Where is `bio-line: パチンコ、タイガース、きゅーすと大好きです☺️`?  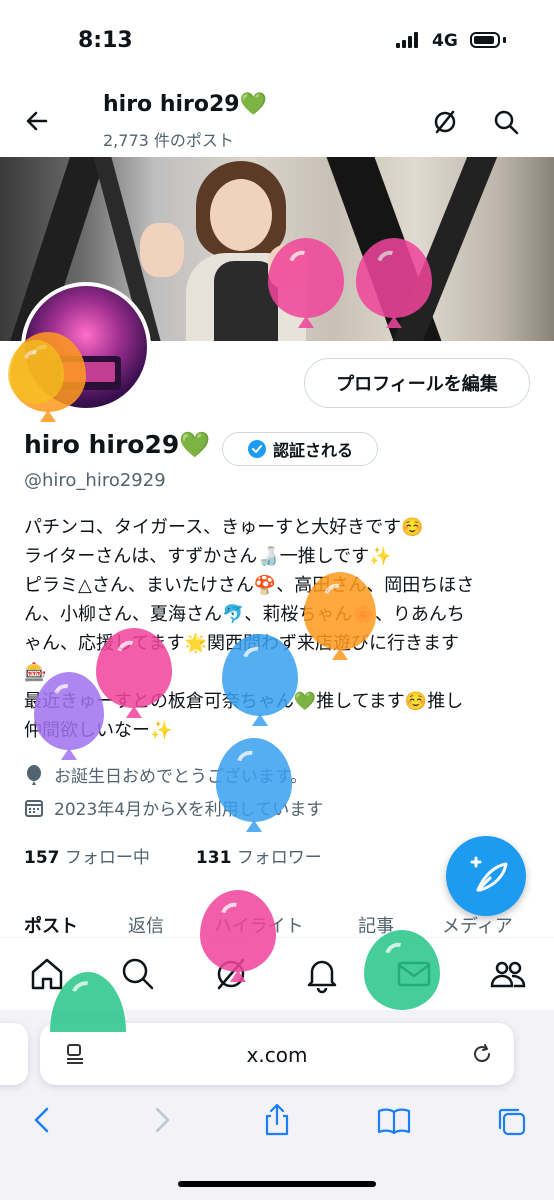 bio-line: パチンコ、タイガース、きゅーすと大好きです☺️ is located at coordinates (224, 527).